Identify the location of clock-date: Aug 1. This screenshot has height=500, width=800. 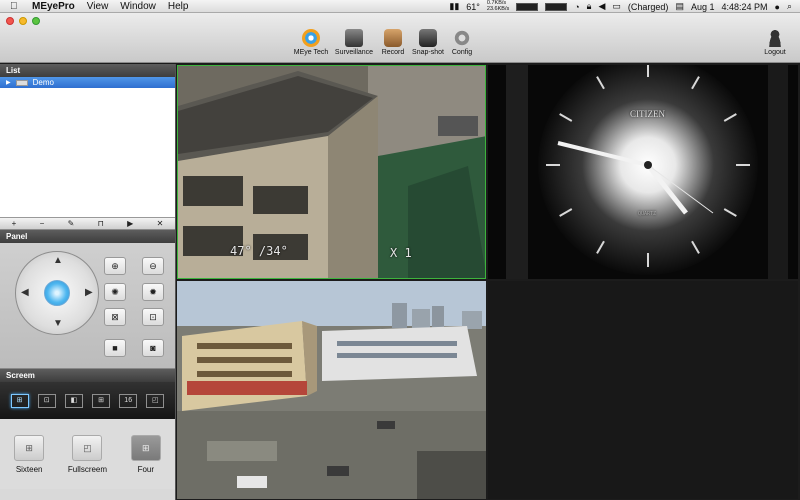
(703, 7).